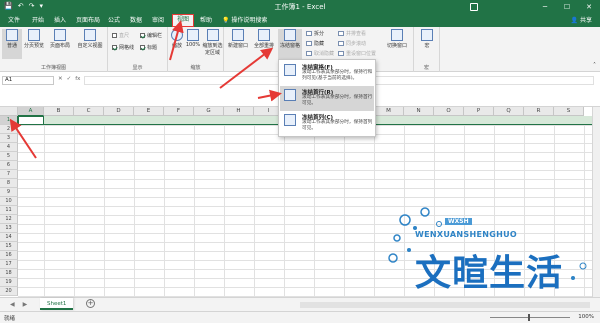 The image size is (600, 323). Describe the element at coordinates (9, 282) in the screenshot. I see `row-header-19: 19` at that location.